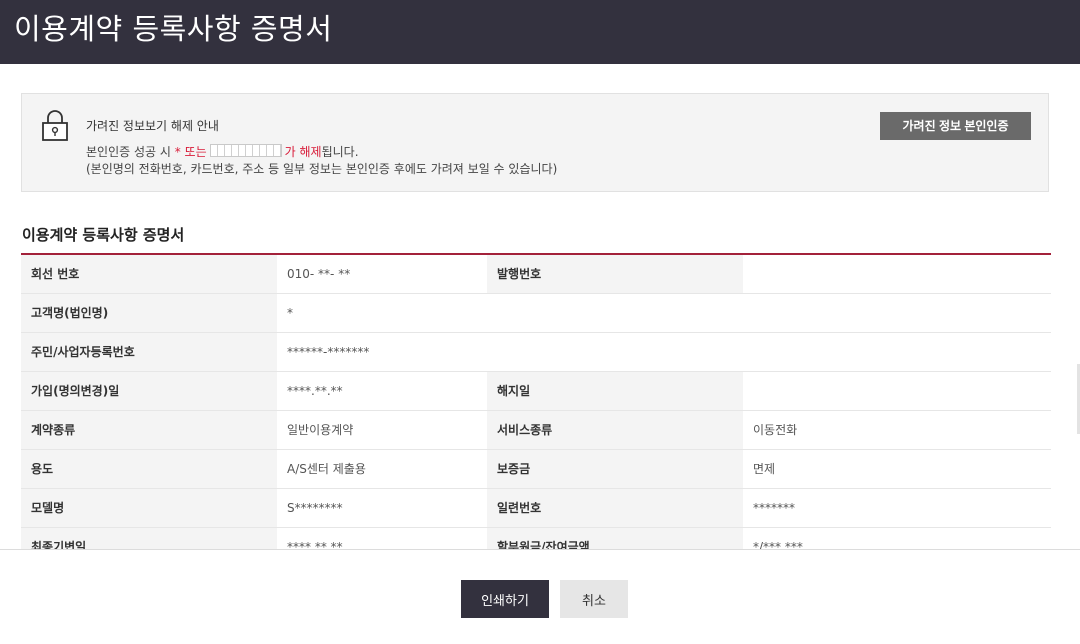  I want to click on row-label: 일련번호, so click(615, 508).